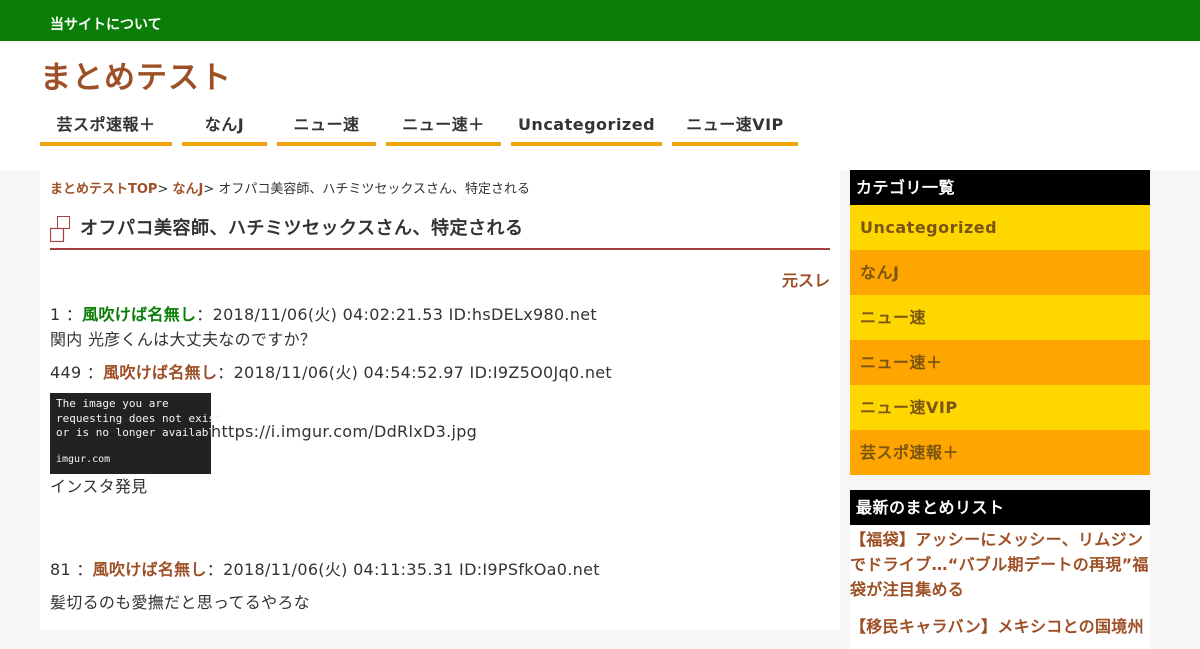  Describe the element at coordinates (1000, 272) in the screenshot. I see `category-item-nanj: なんJ` at that location.